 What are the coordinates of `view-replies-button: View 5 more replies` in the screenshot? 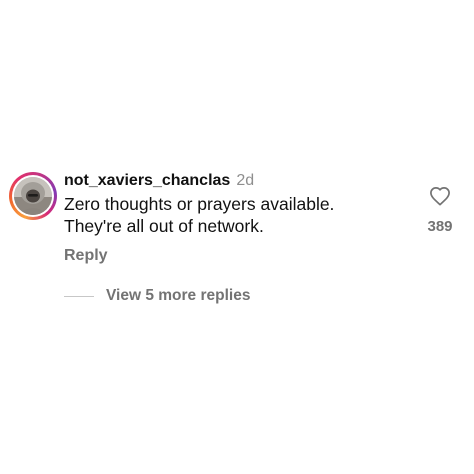 It's located at (157, 296).